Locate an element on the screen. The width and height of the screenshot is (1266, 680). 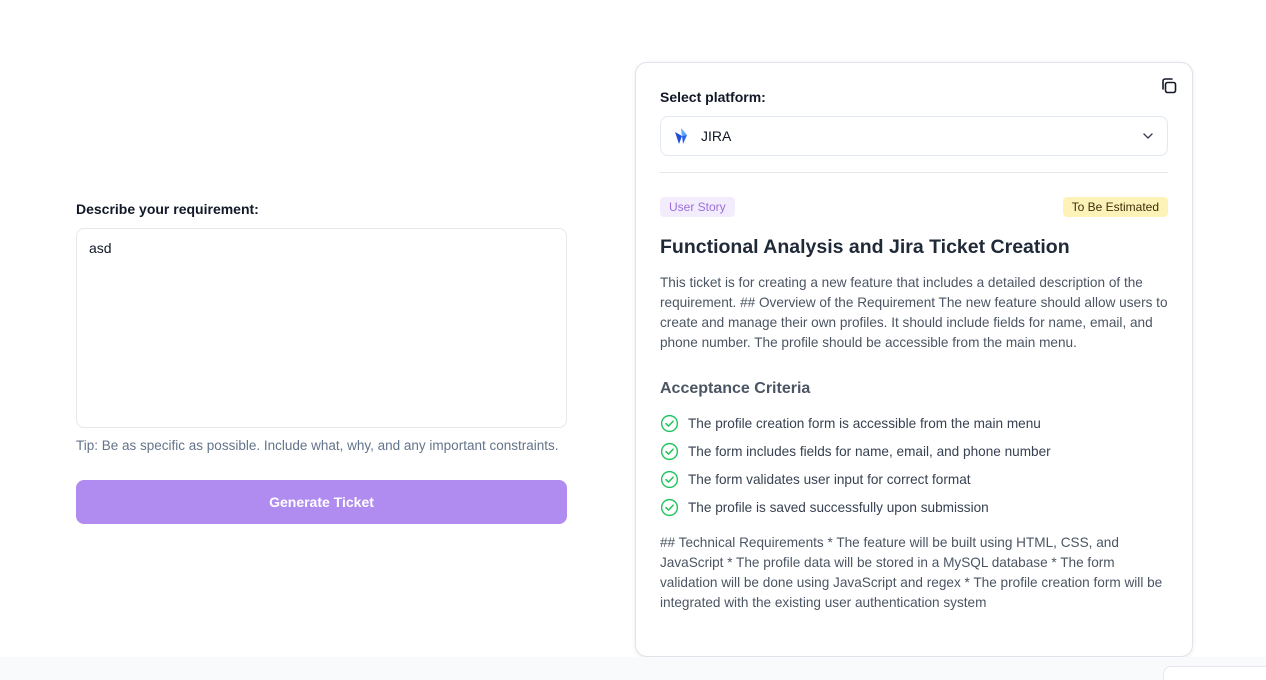
ticket-type-badge: User Story is located at coordinates (697, 207).